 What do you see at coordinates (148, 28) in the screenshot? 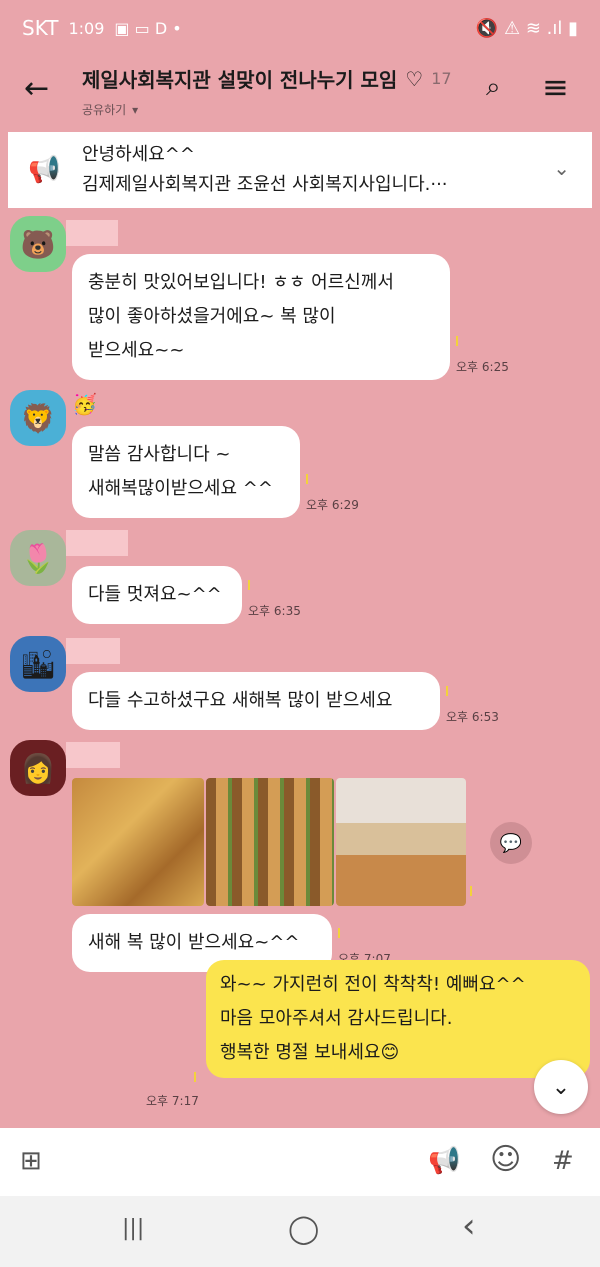
I see `notification-icons: ▣ ▭ D •` at bounding box center [148, 28].